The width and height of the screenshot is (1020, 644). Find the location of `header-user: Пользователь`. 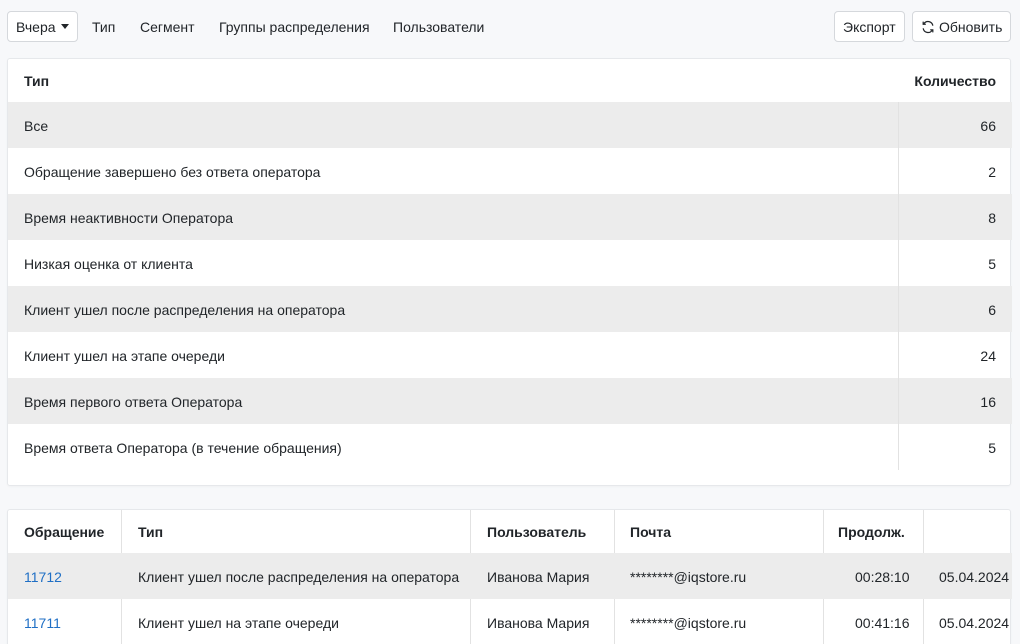

header-user: Пользователь is located at coordinates (536, 532).